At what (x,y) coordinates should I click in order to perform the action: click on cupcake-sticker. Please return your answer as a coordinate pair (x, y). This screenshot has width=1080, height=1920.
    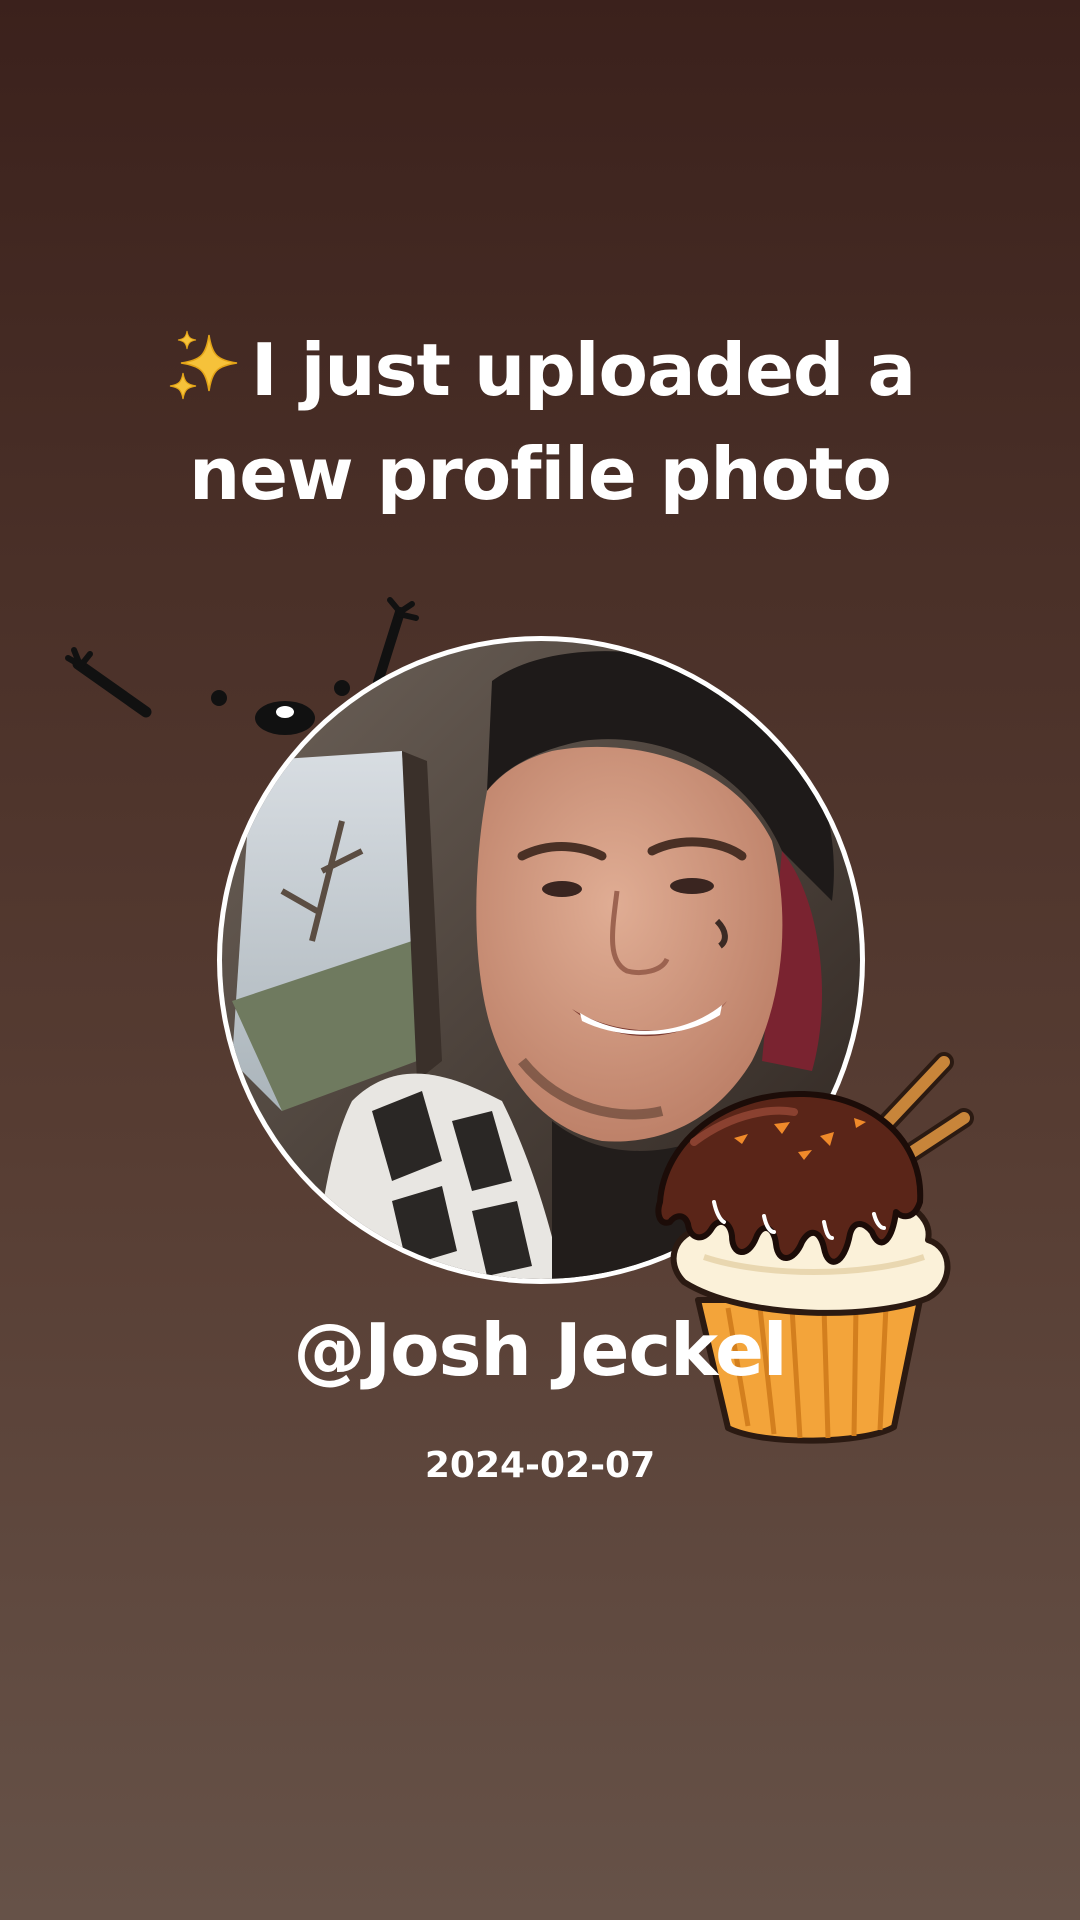
    Looking at the image, I should click on (814, 1248).